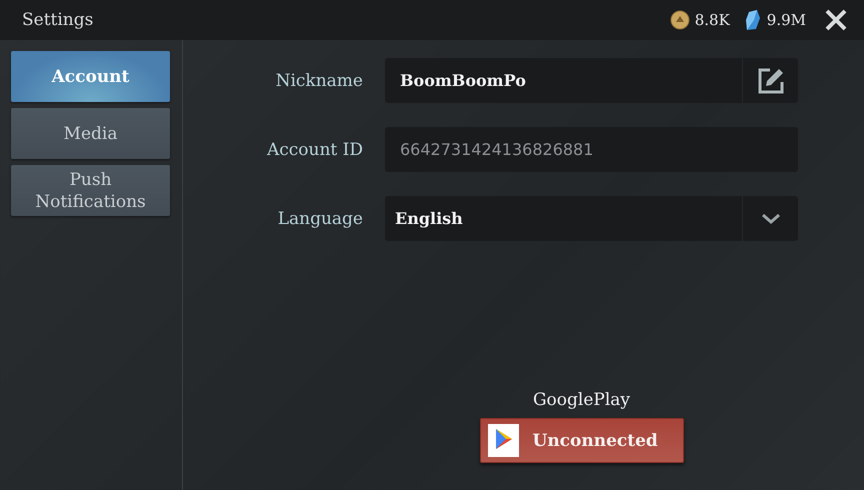 The image size is (864, 490). I want to click on field-label: Account ID, so click(315, 150).